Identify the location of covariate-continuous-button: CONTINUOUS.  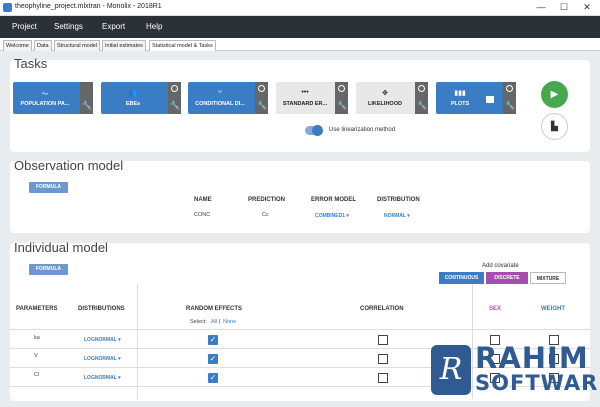
(461, 278).